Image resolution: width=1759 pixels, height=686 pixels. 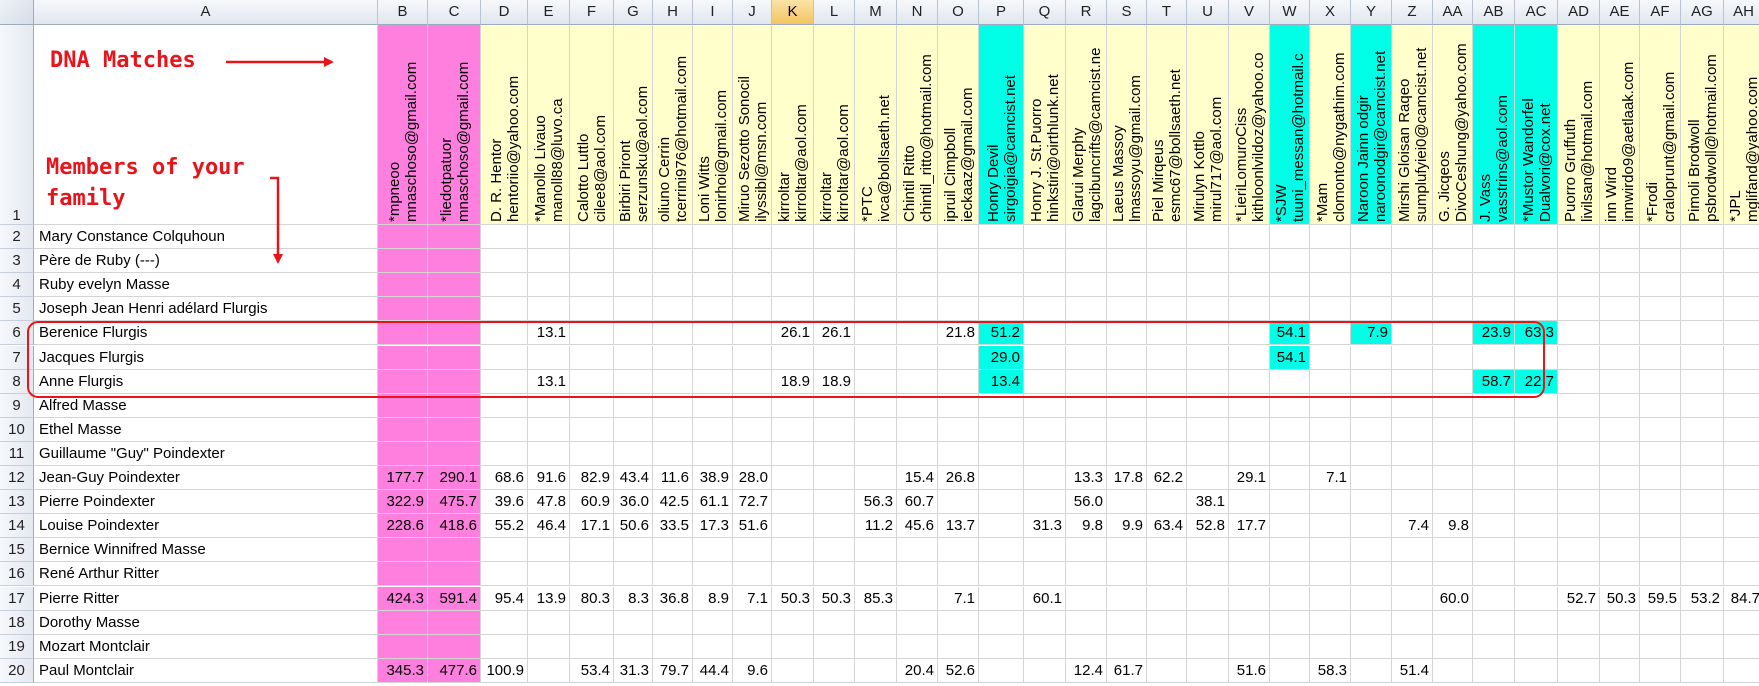 I want to click on header-cell-m: *PTC ivca@bollsaeth.net, so click(x=876, y=125).